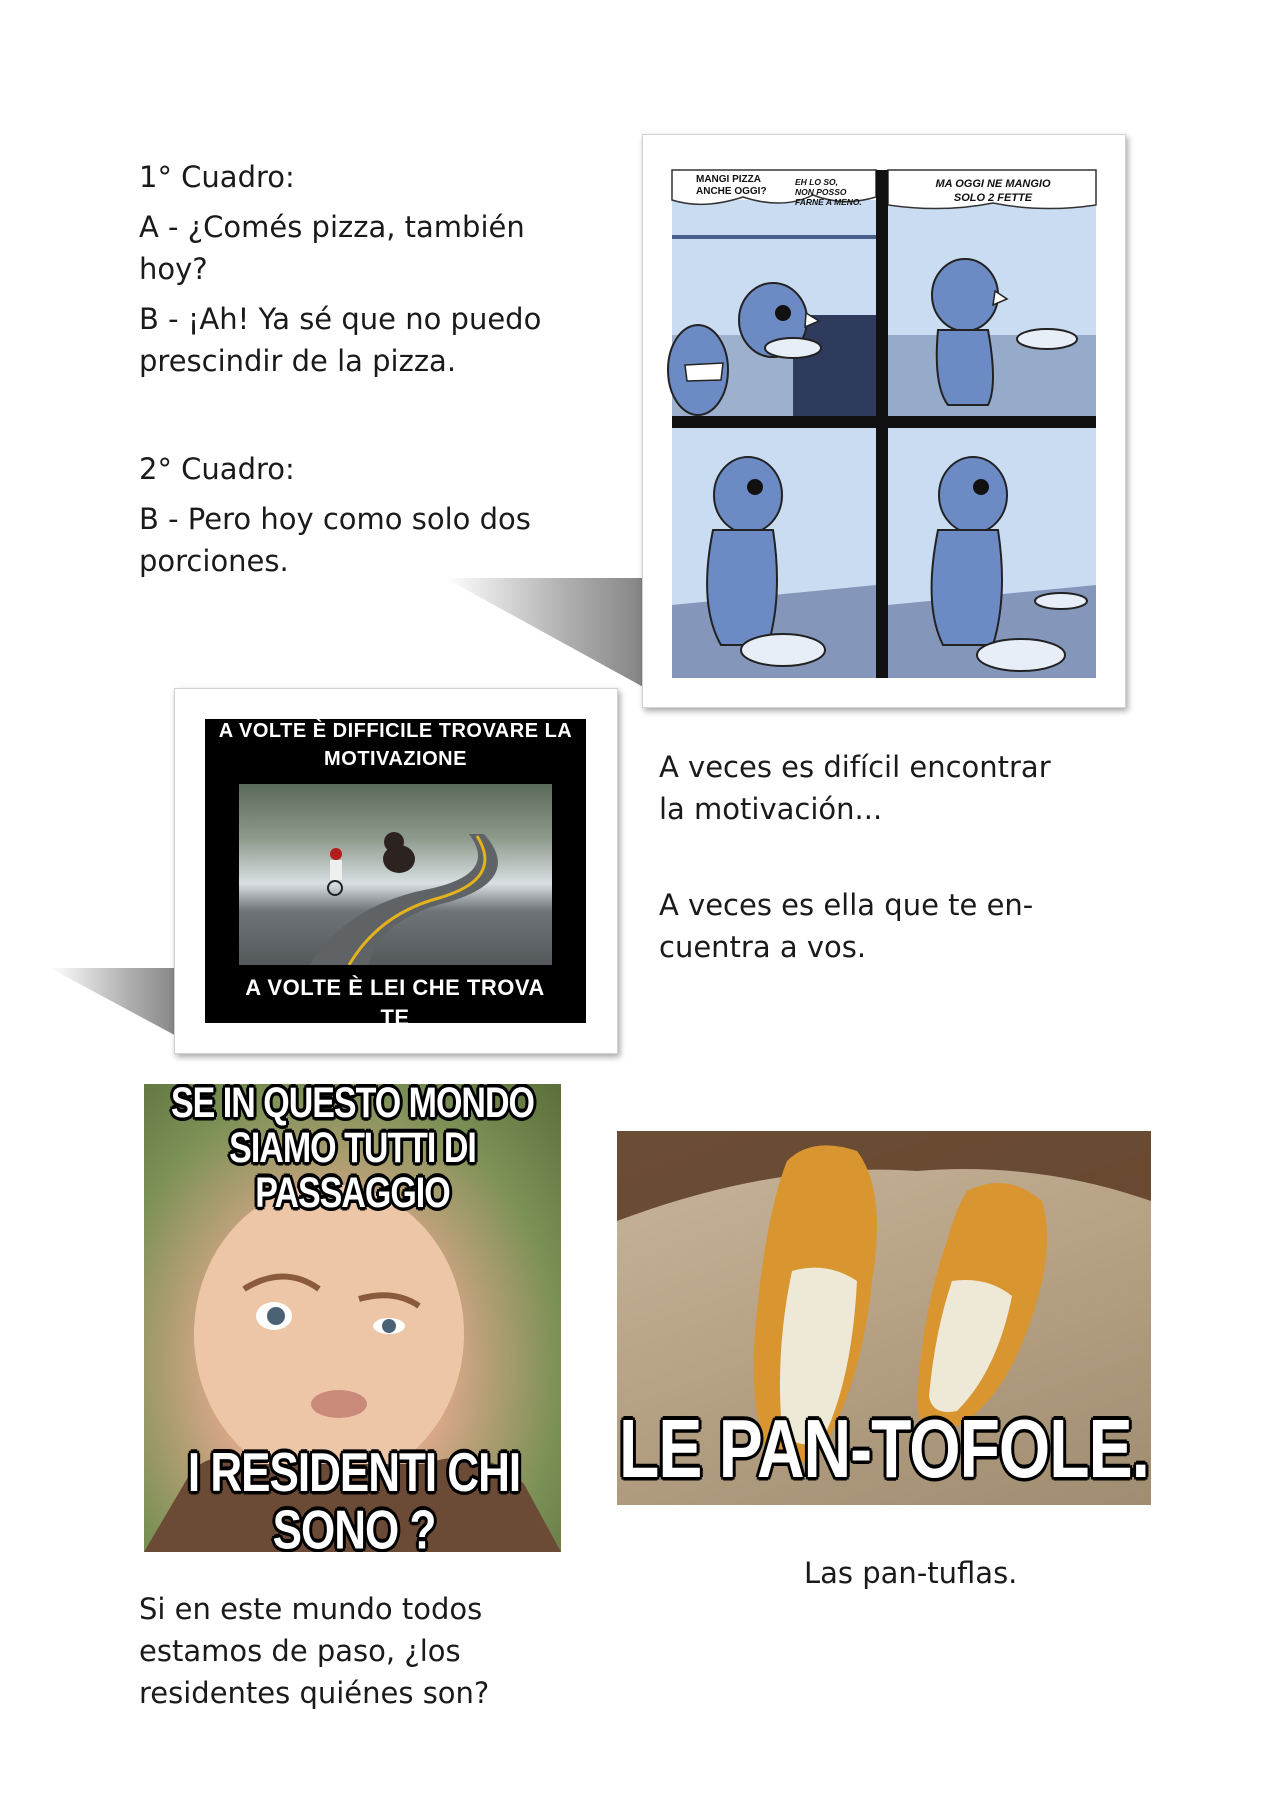 Image resolution: width=1272 pixels, height=1800 pixels. What do you see at coordinates (816, 182) in the screenshot?
I see `bubble-2-line-1: EH LO SO,` at bounding box center [816, 182].